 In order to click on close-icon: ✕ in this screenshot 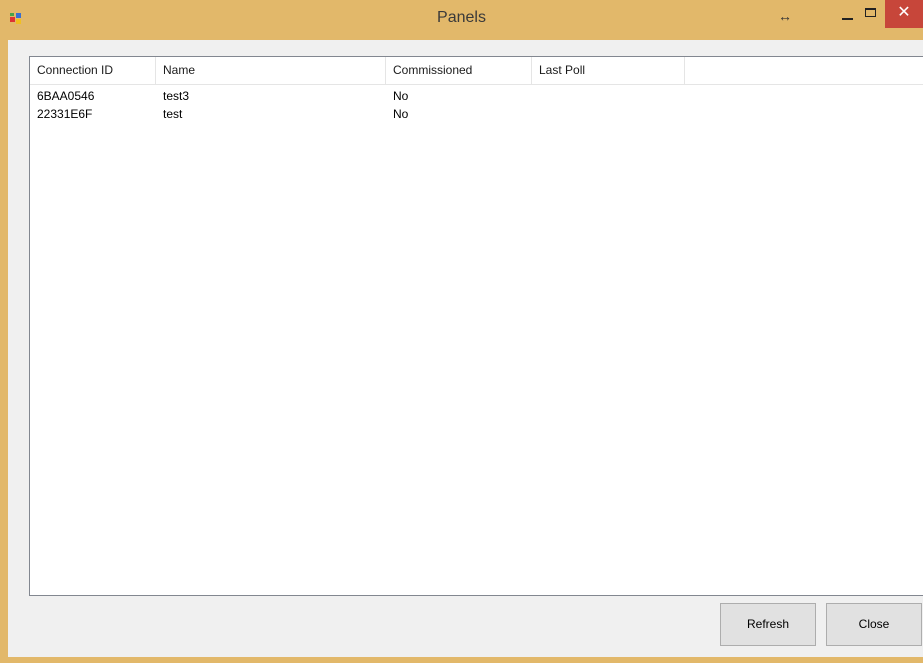, I will do `click(904, 12)`.